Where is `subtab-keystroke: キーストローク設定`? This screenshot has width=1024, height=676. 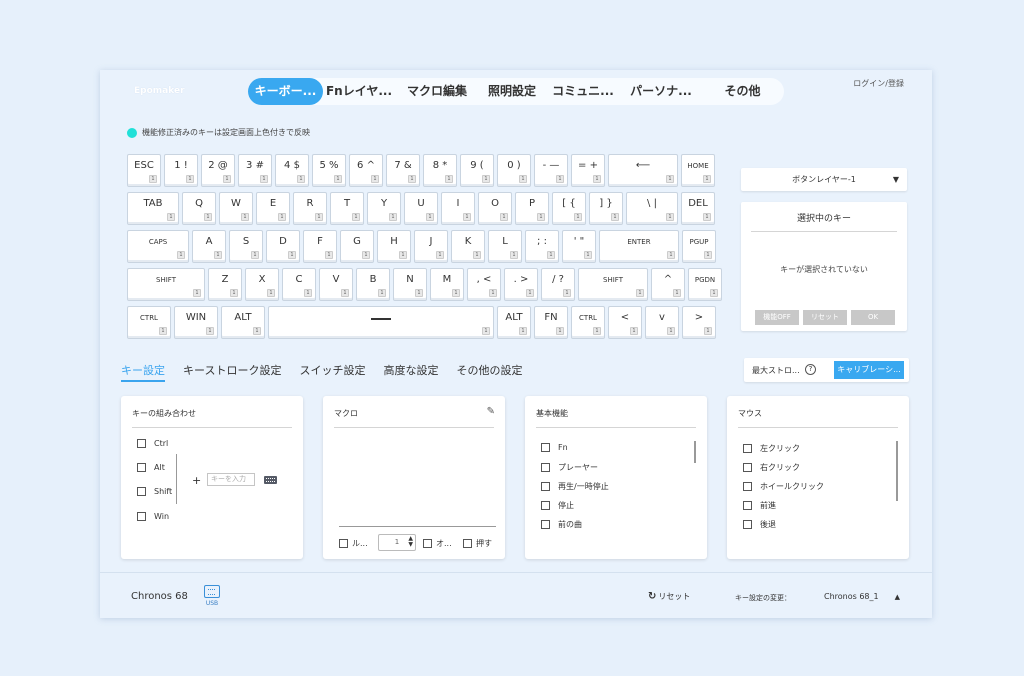
subtab-keystroke: キーストローク設定 is located at coordinates (232, 372).